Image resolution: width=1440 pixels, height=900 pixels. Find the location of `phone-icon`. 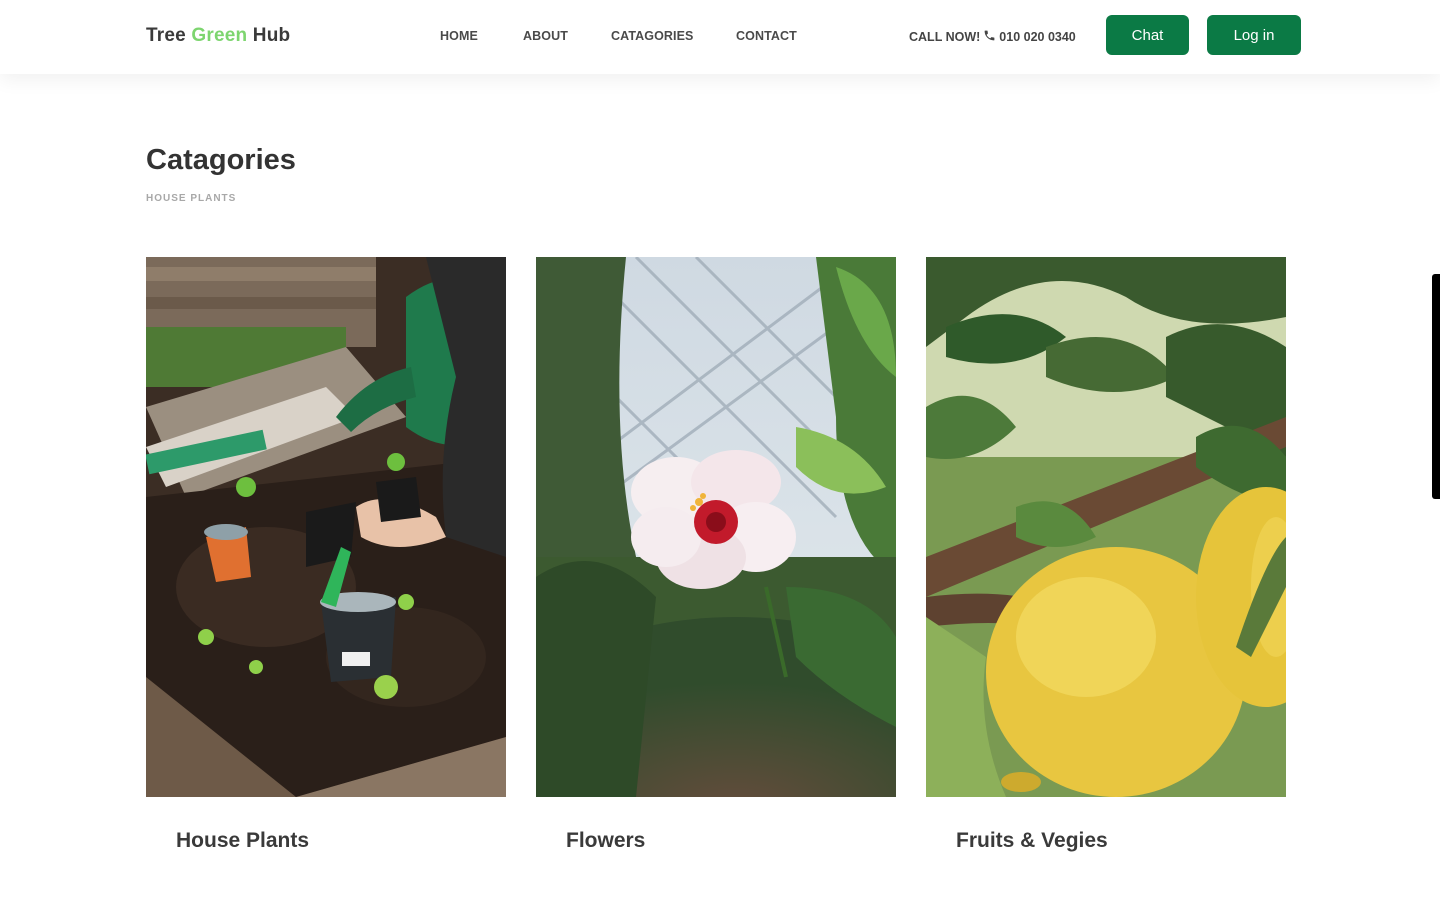

phone-icon is located at coordinates (989, 37).